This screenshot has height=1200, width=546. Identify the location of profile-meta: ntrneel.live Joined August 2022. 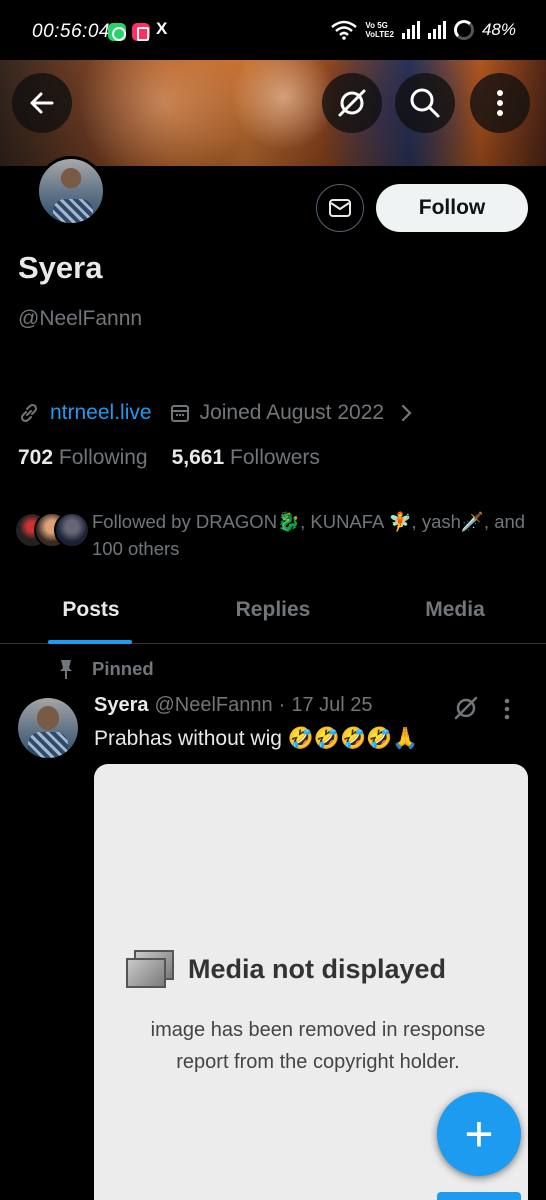
(215, 413).